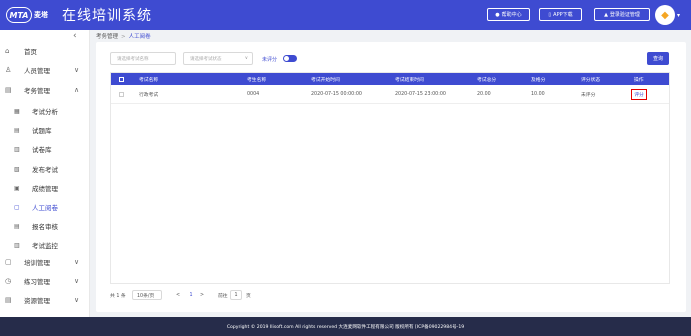 This screenshot has width=691, height=336. I want to click on user-icon: ♙, so click(8, 70).